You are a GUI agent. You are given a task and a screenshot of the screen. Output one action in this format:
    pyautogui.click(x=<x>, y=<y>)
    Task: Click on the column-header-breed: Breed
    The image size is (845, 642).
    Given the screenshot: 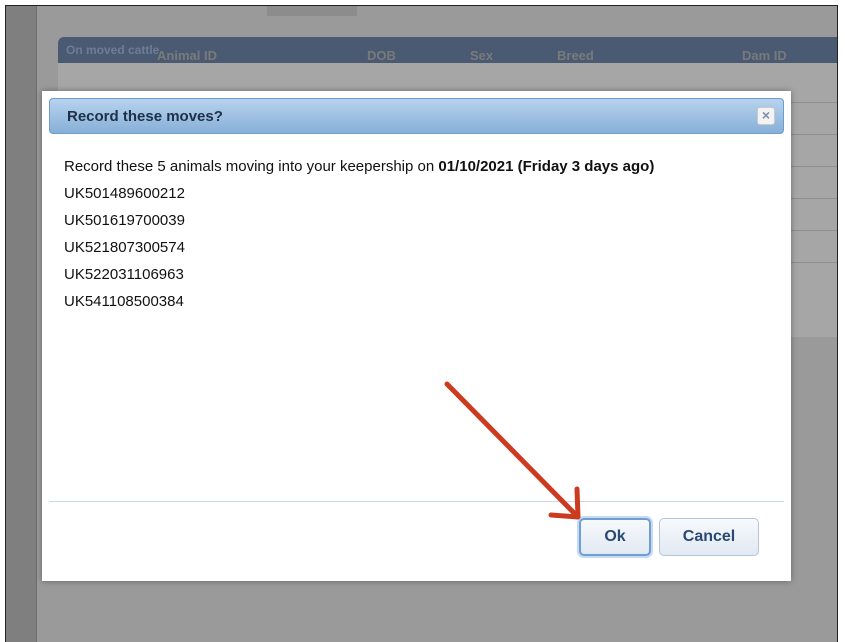 What is the action you would take?
    pyautogui.click(x=575, y=55)
    